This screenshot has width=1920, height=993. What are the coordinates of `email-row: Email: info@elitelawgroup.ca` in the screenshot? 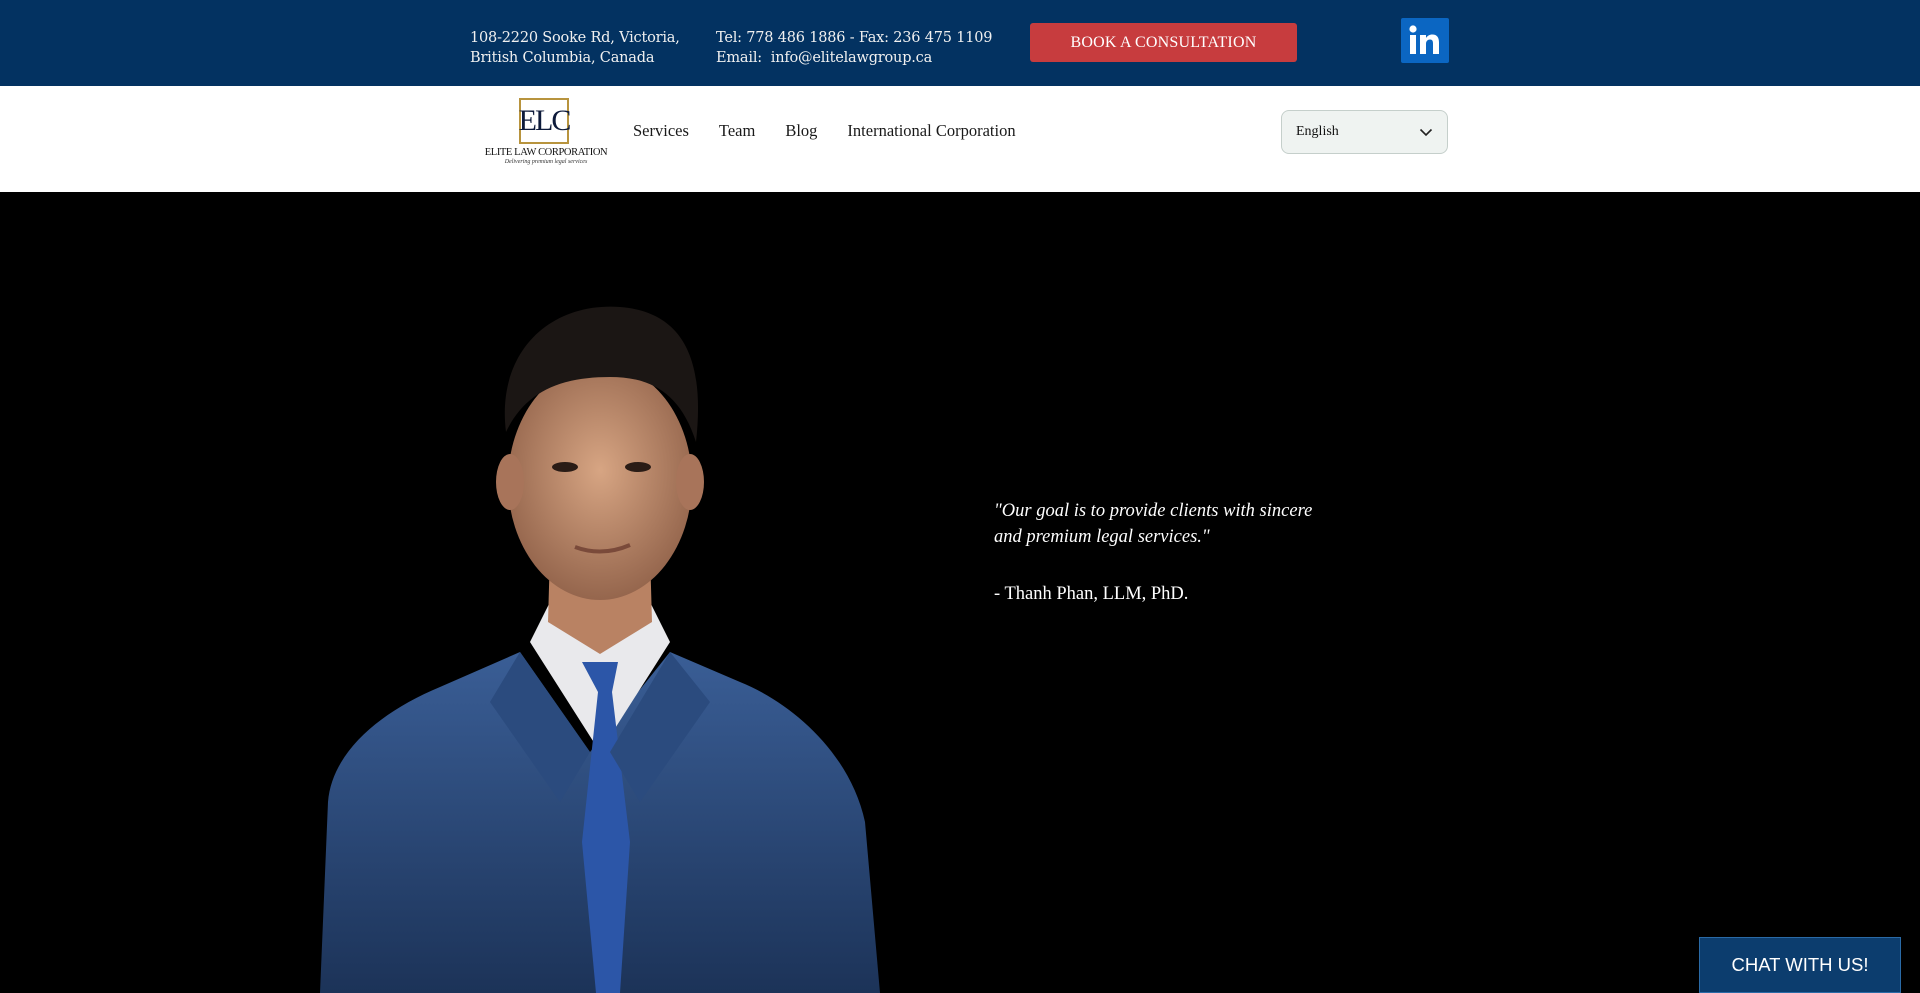 It's located at (854, 58).